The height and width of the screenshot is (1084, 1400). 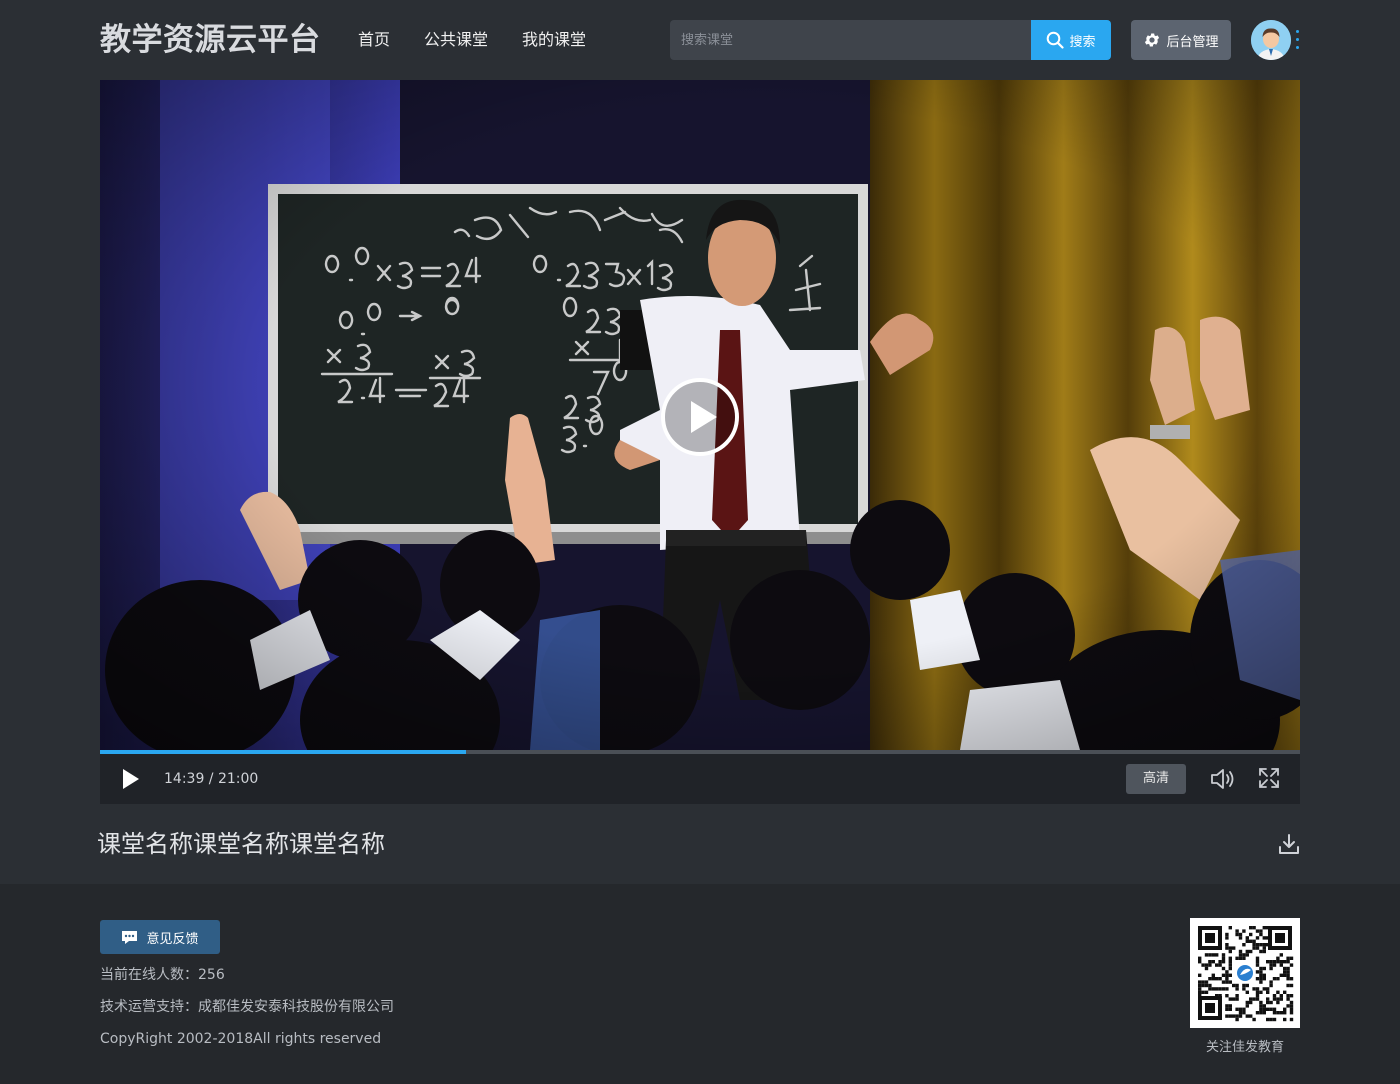 I want to click on play-overlay-icon, so click(x=700, y=417).